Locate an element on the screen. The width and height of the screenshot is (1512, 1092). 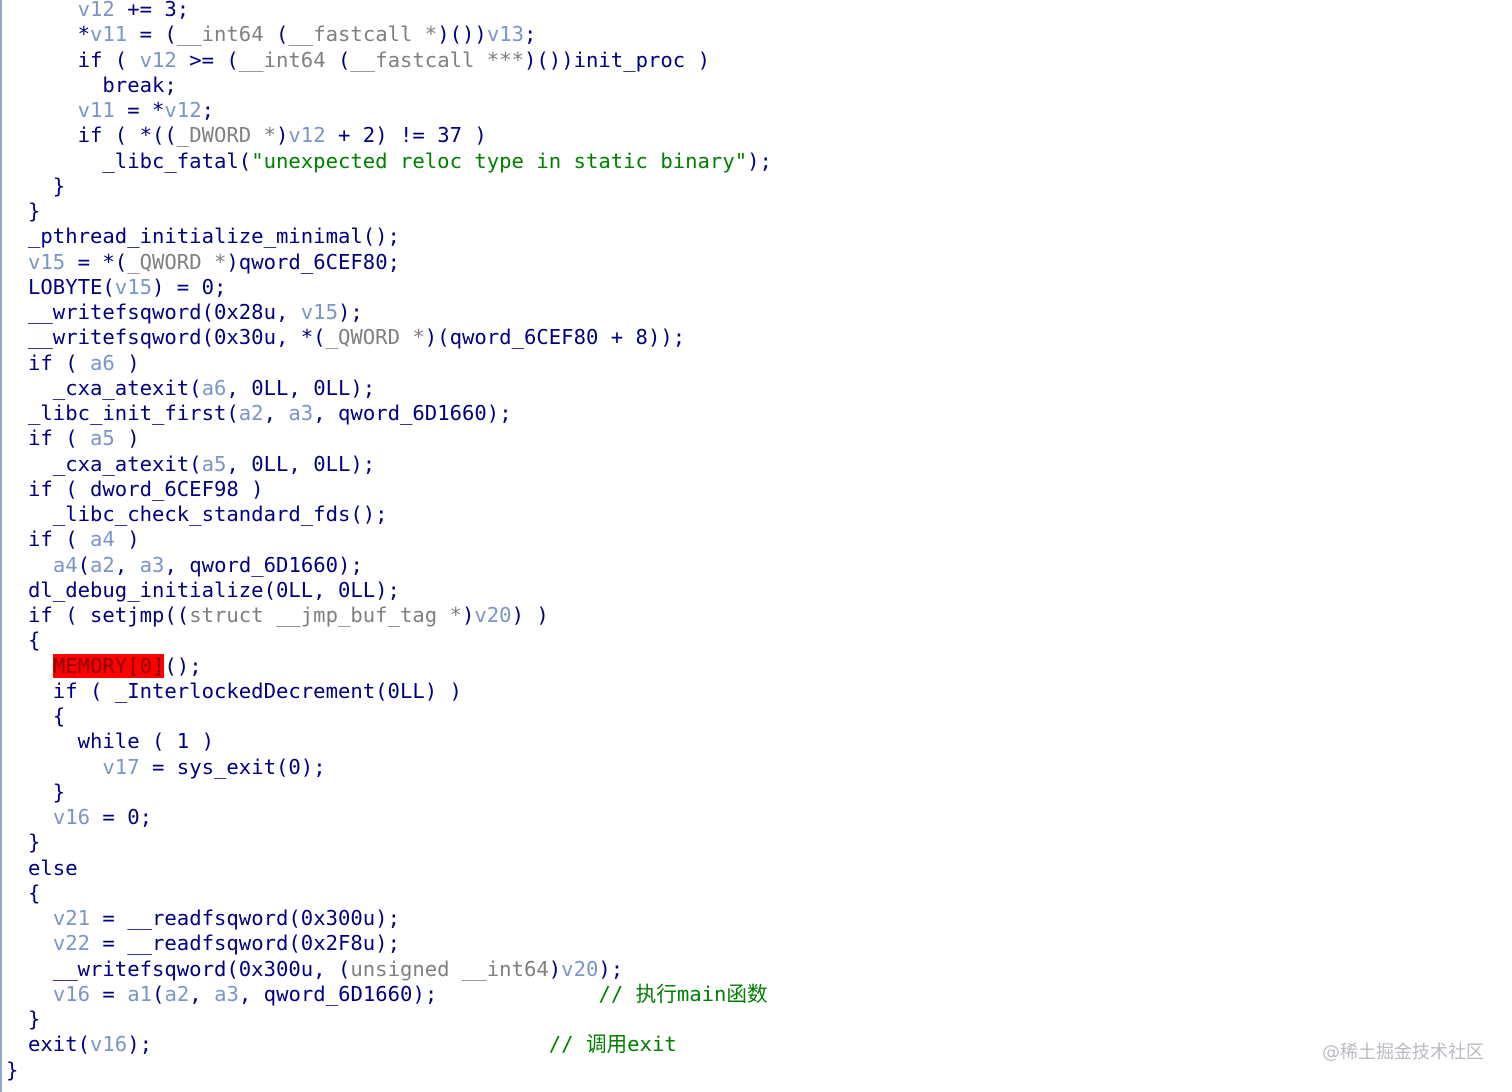
code-line: break; is located at coordinates (400, 85).